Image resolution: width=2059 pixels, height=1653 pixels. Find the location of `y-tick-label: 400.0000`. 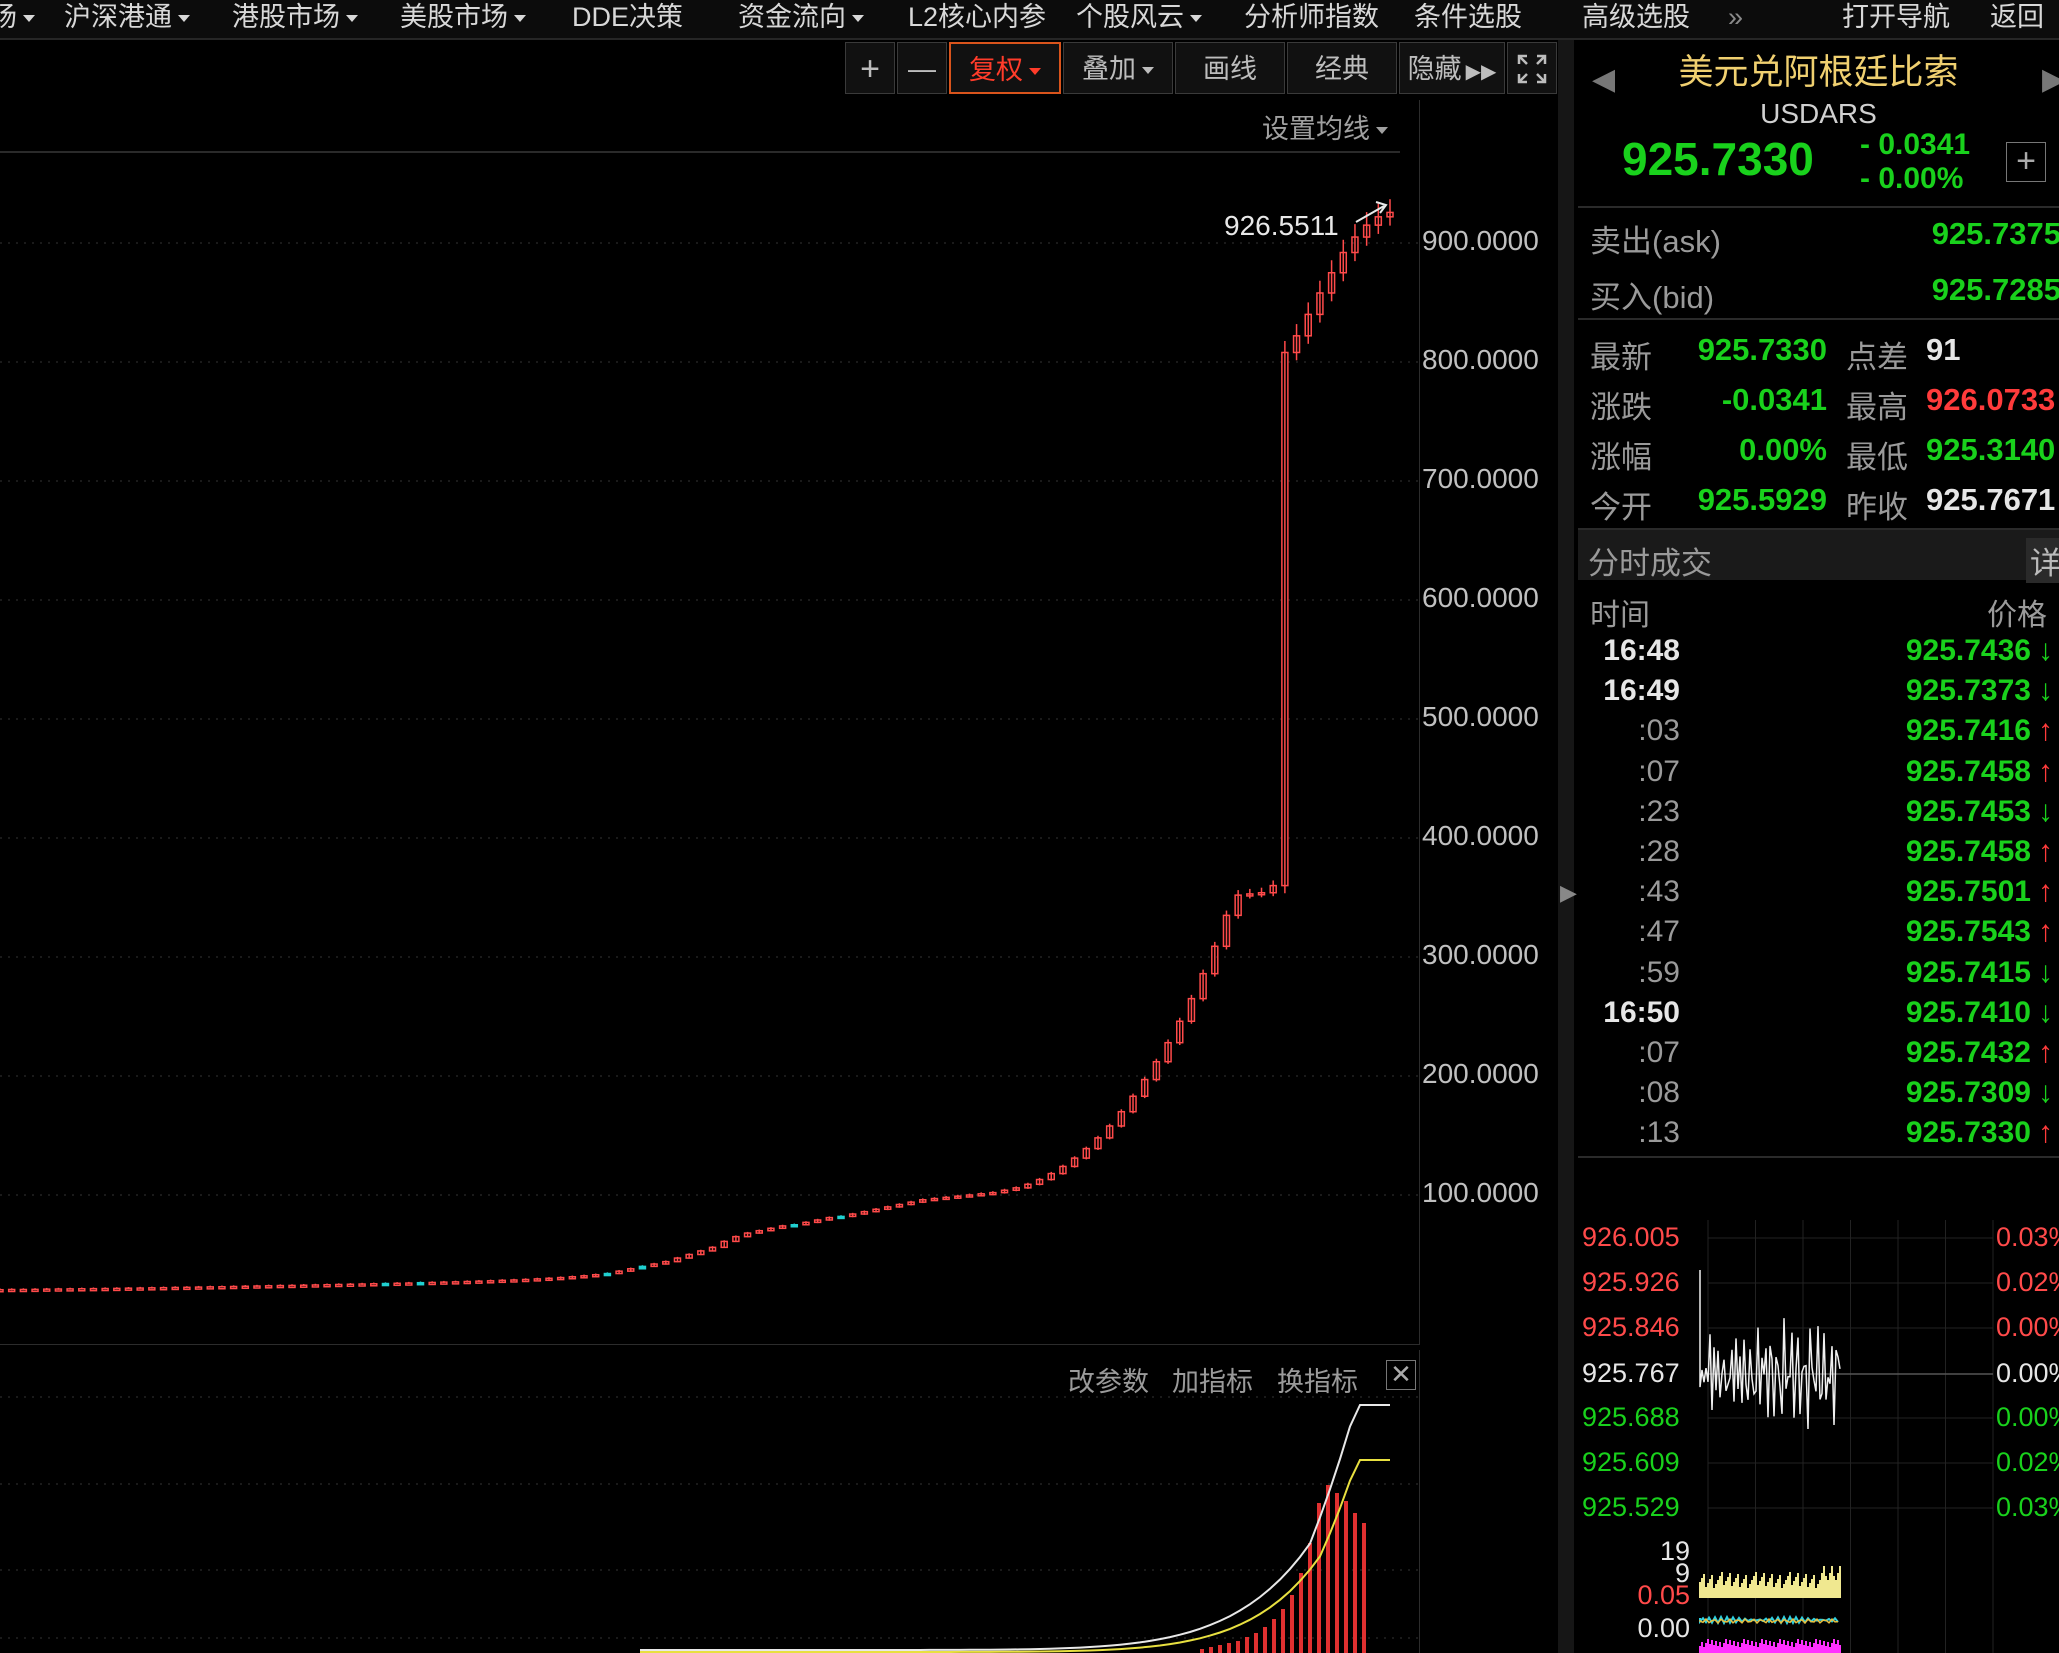

y-tick-label: 400.0000 is located at coordinates (1480, 835).